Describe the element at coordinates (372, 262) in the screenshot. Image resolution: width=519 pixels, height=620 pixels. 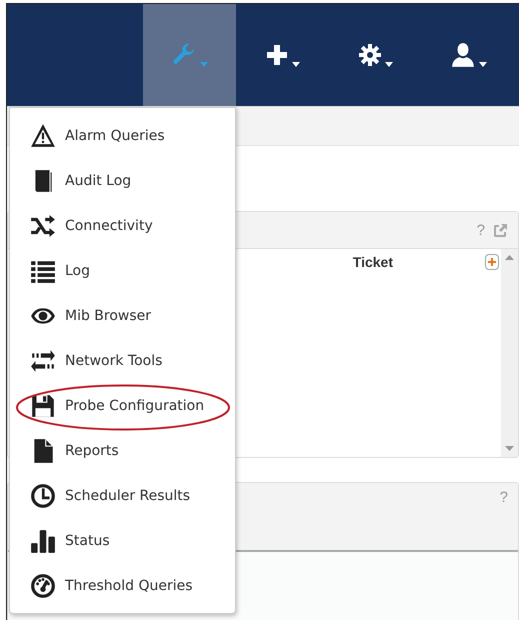
I see `column-header: Ticket` at that location.